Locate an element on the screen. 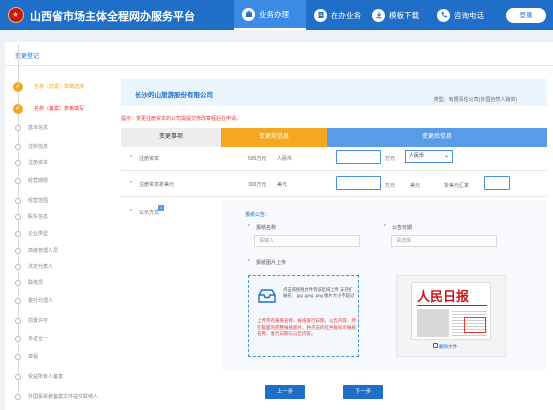  step-label: 股东信息 is located at coordinates (38, 217).